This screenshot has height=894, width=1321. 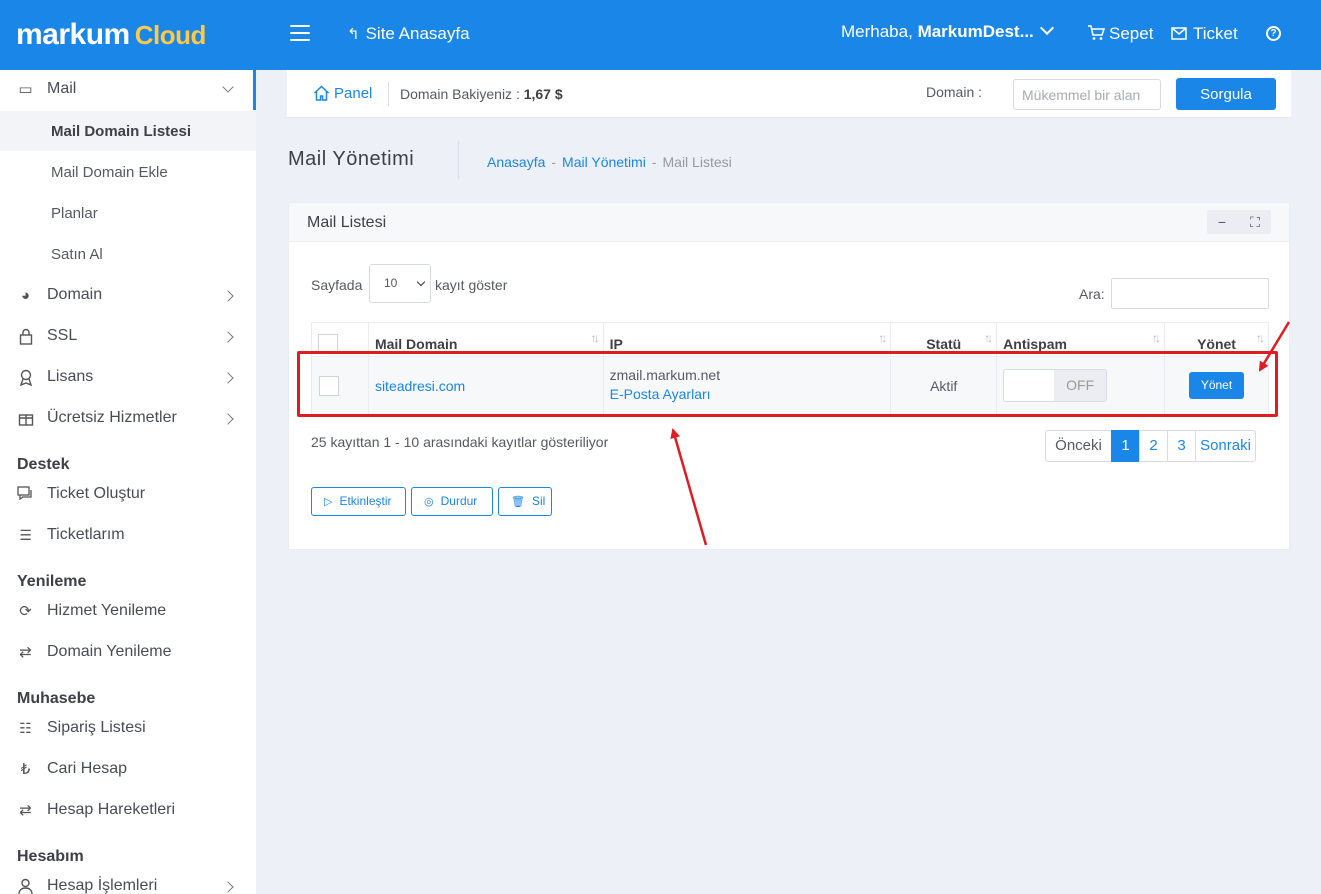 What do you see at coordinates (128, 612) in the screenshot?
I see `sidebar-item-service-renew: ⟳ Hizmet Yenileme` at bounding box center [128, 612].